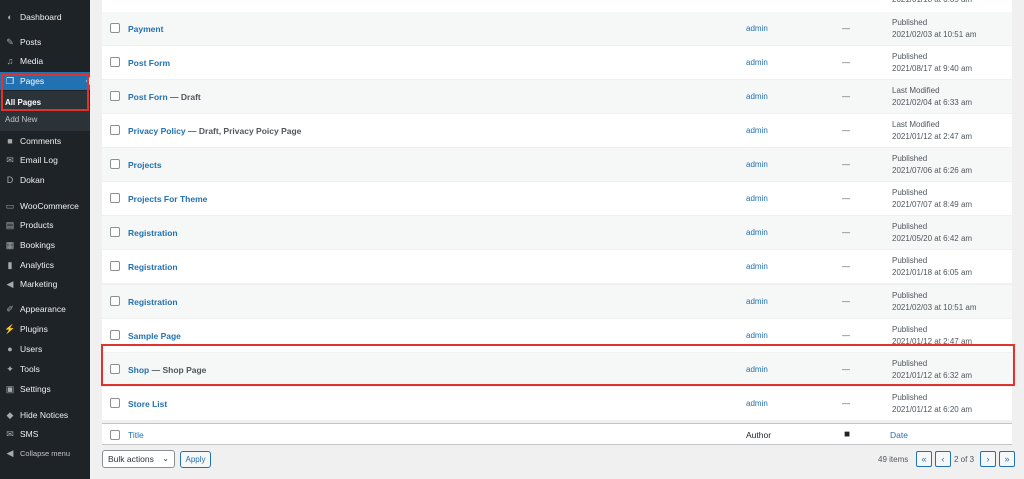 This screenshot has height=479, width=1024. I want to click on apply-button: Apply, so click(195, 459).